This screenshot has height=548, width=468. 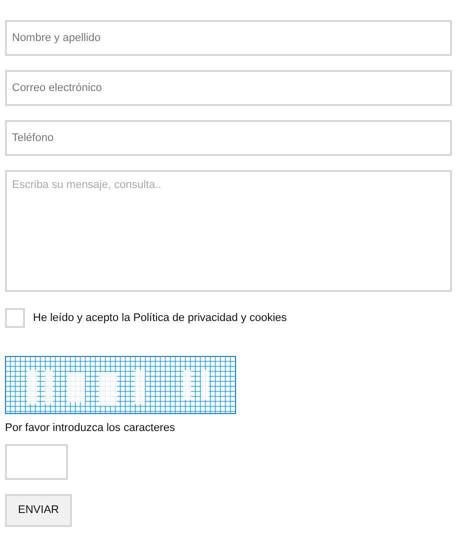 What do you see at coordinates (38, 510) in the screenshot?
I see `submit-button: ENVIAR` at bounding box center [38, 510].